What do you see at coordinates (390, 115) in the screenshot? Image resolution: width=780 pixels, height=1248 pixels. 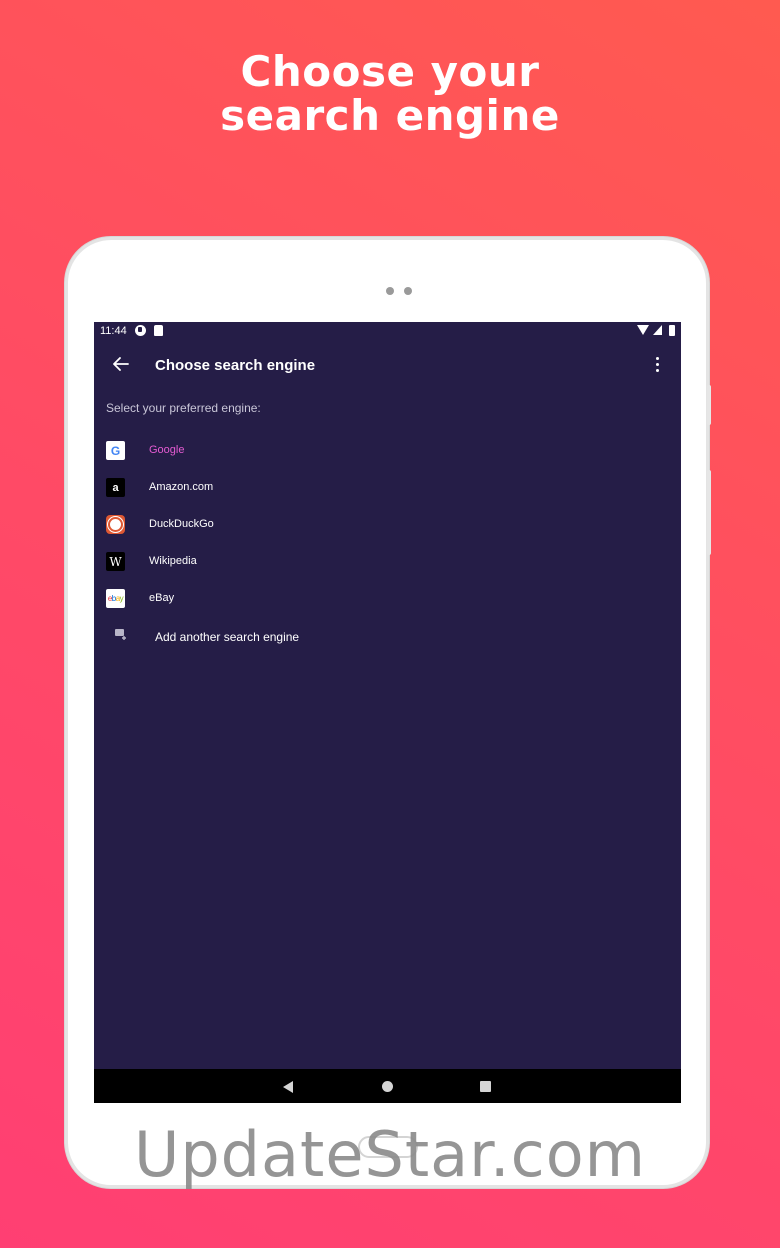 I see `promo-headline-line-2: search engine` at bounding box center [390, 115].